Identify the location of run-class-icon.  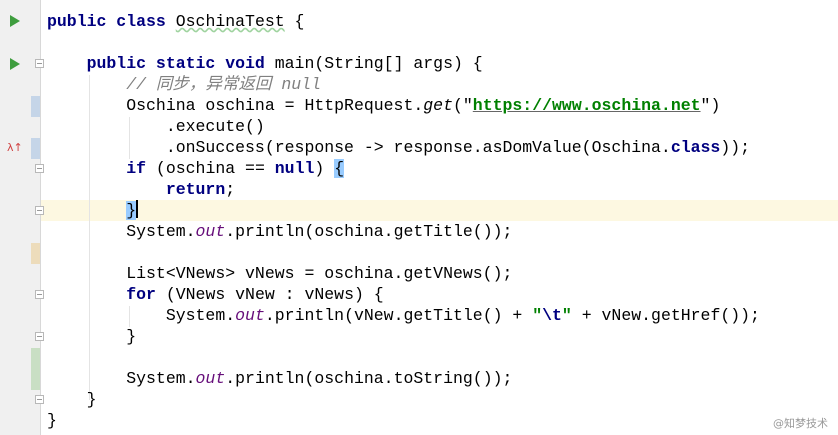
(15, 21).